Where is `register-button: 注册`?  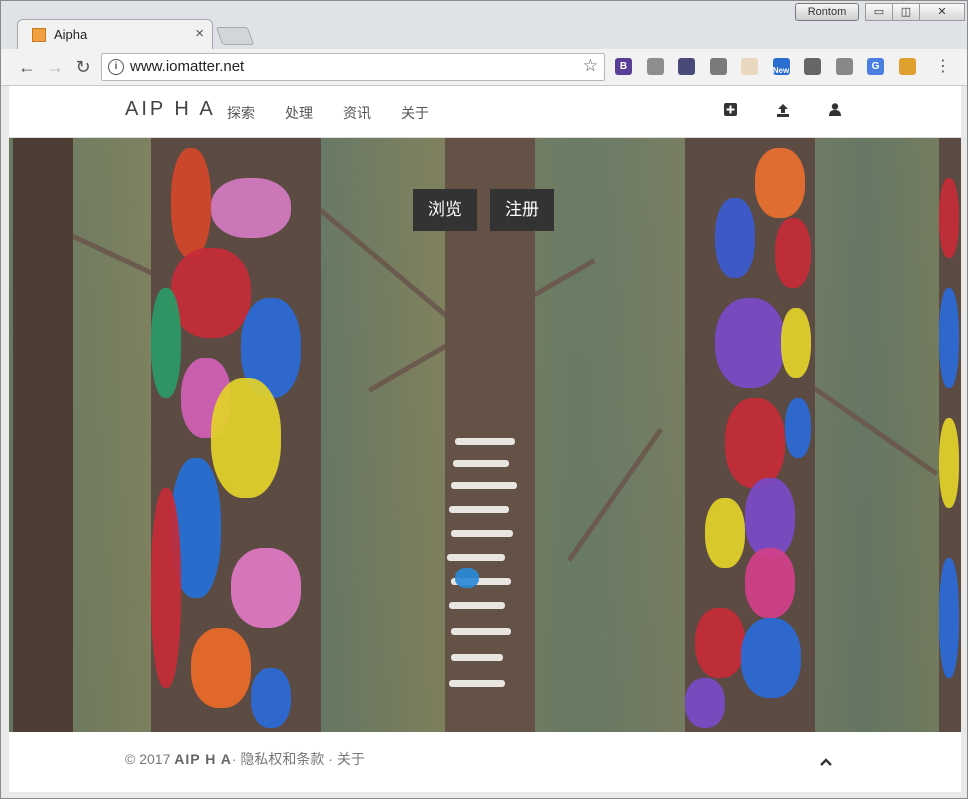
register-button: 注册 is located at coordinates (522, 210).